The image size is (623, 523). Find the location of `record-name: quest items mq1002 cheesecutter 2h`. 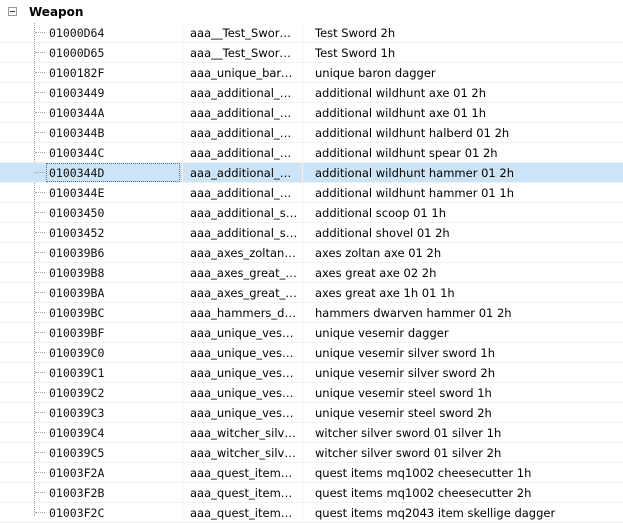

record-name: quest items mq1002 cheesecutter 2h is located at coordinates (423, 493).